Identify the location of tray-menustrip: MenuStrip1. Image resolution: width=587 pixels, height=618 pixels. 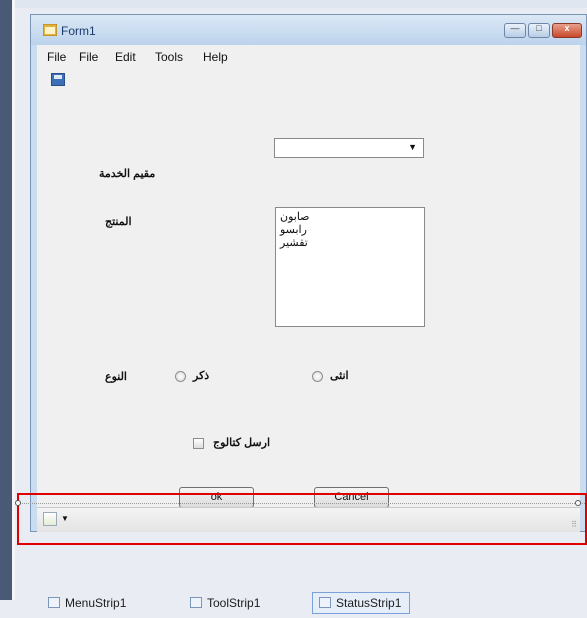
(87, 603).